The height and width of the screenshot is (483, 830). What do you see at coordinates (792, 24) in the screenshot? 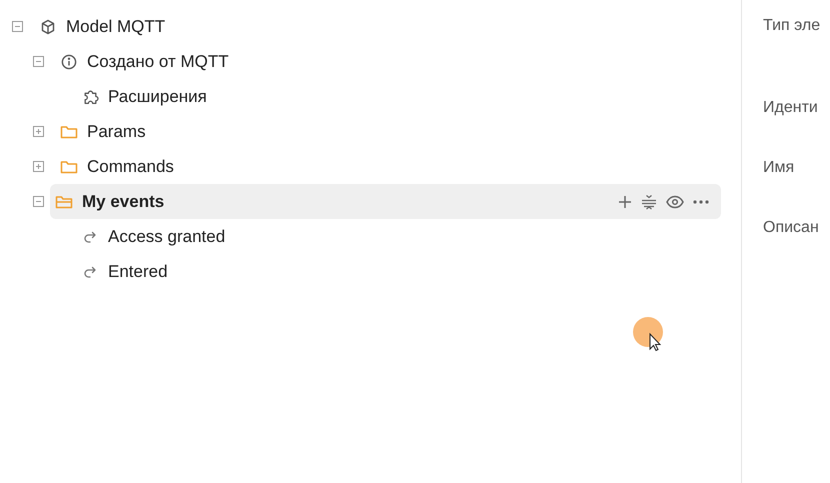
I see `property-label: Тип эле` at bounding box center [792, 24].